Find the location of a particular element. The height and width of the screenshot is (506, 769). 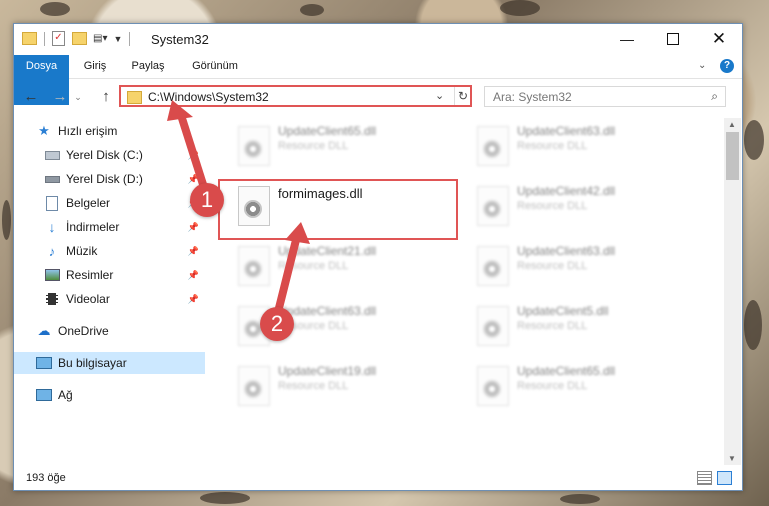

step-badge-2: 2 is located at coordinates (277, 324).